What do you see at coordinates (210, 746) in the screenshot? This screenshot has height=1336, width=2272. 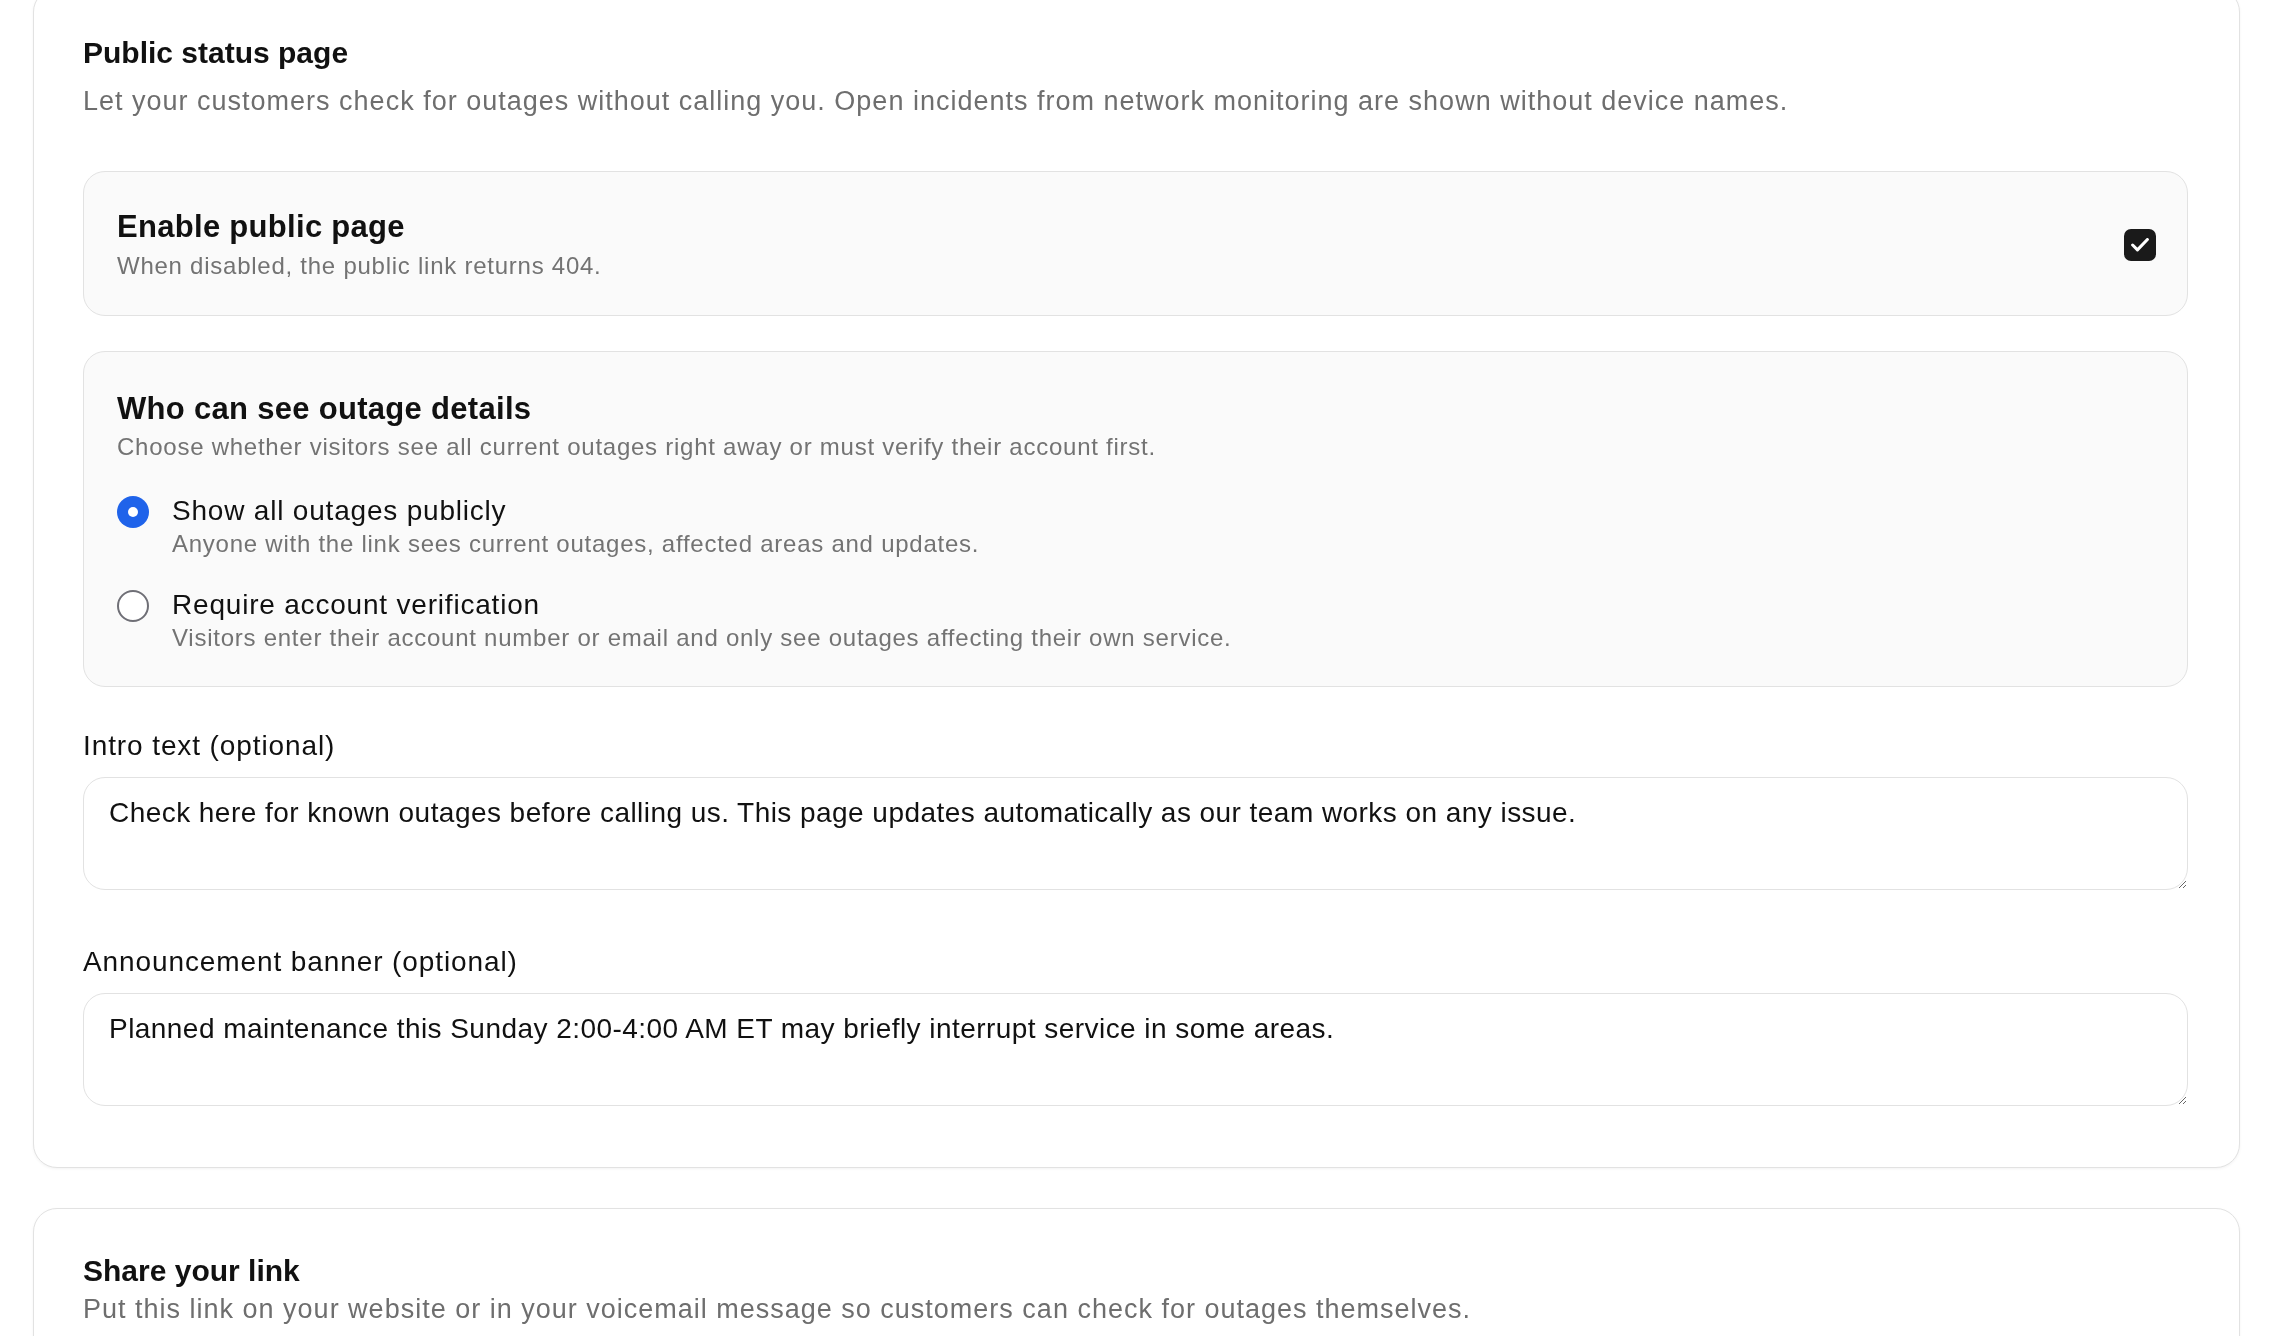 I see `field-label: Intro text (optional)` at bounding box center [210, 746].